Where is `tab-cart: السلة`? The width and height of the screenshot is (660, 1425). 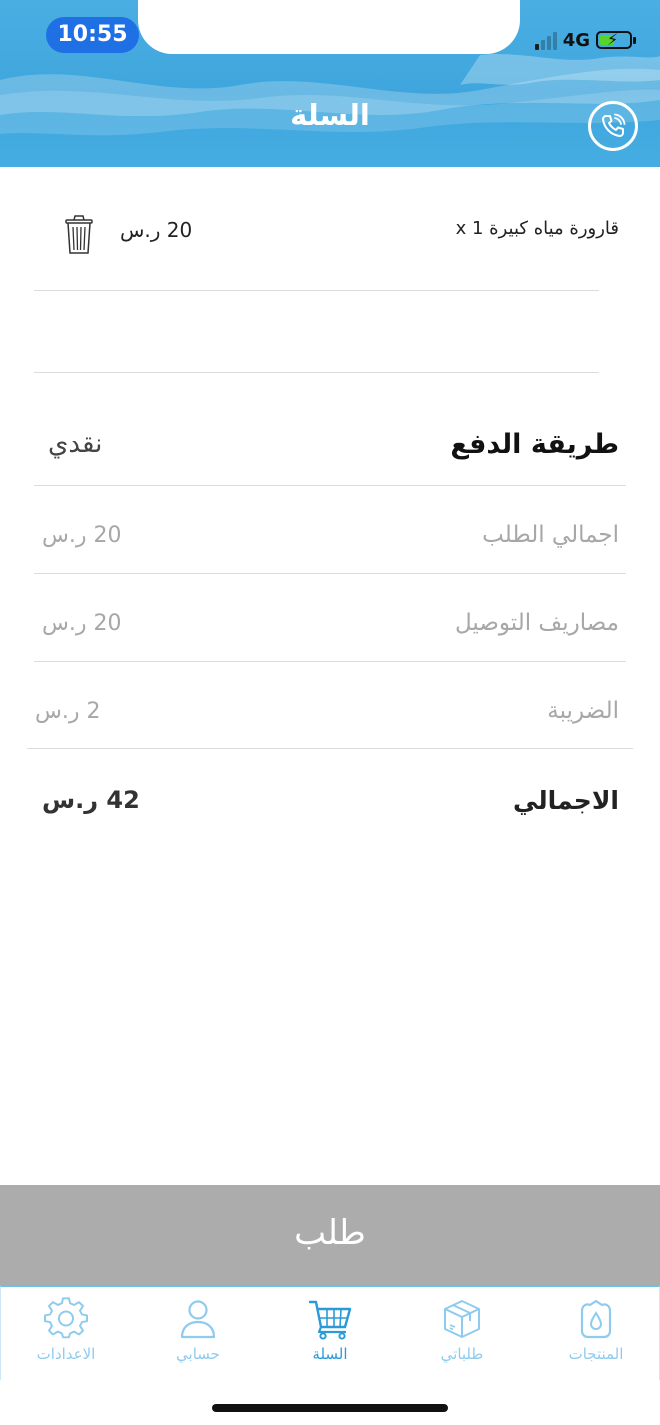
tab-cart: السلة is located at coordinates (330, 1330).